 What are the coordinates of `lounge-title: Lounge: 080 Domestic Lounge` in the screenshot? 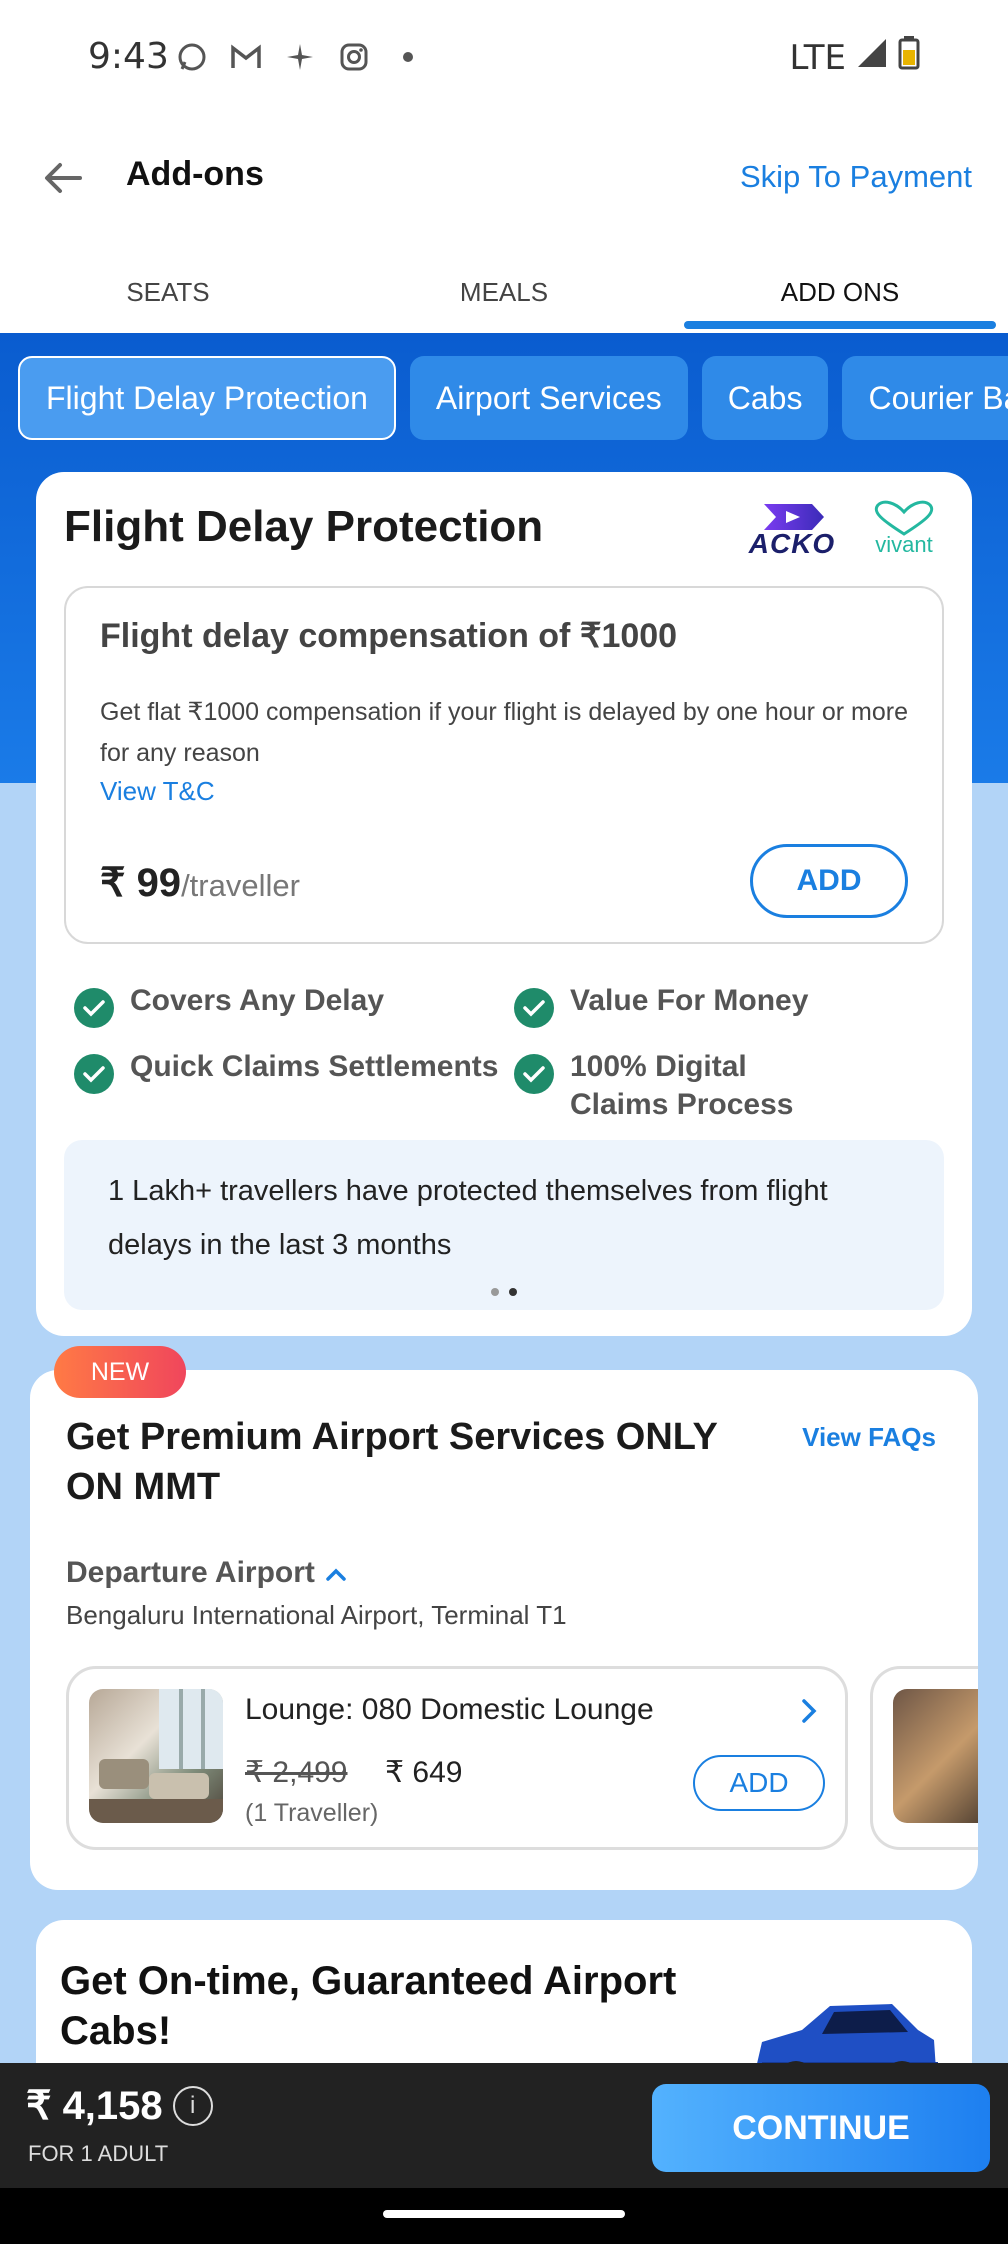 It's located at (449, 1709).